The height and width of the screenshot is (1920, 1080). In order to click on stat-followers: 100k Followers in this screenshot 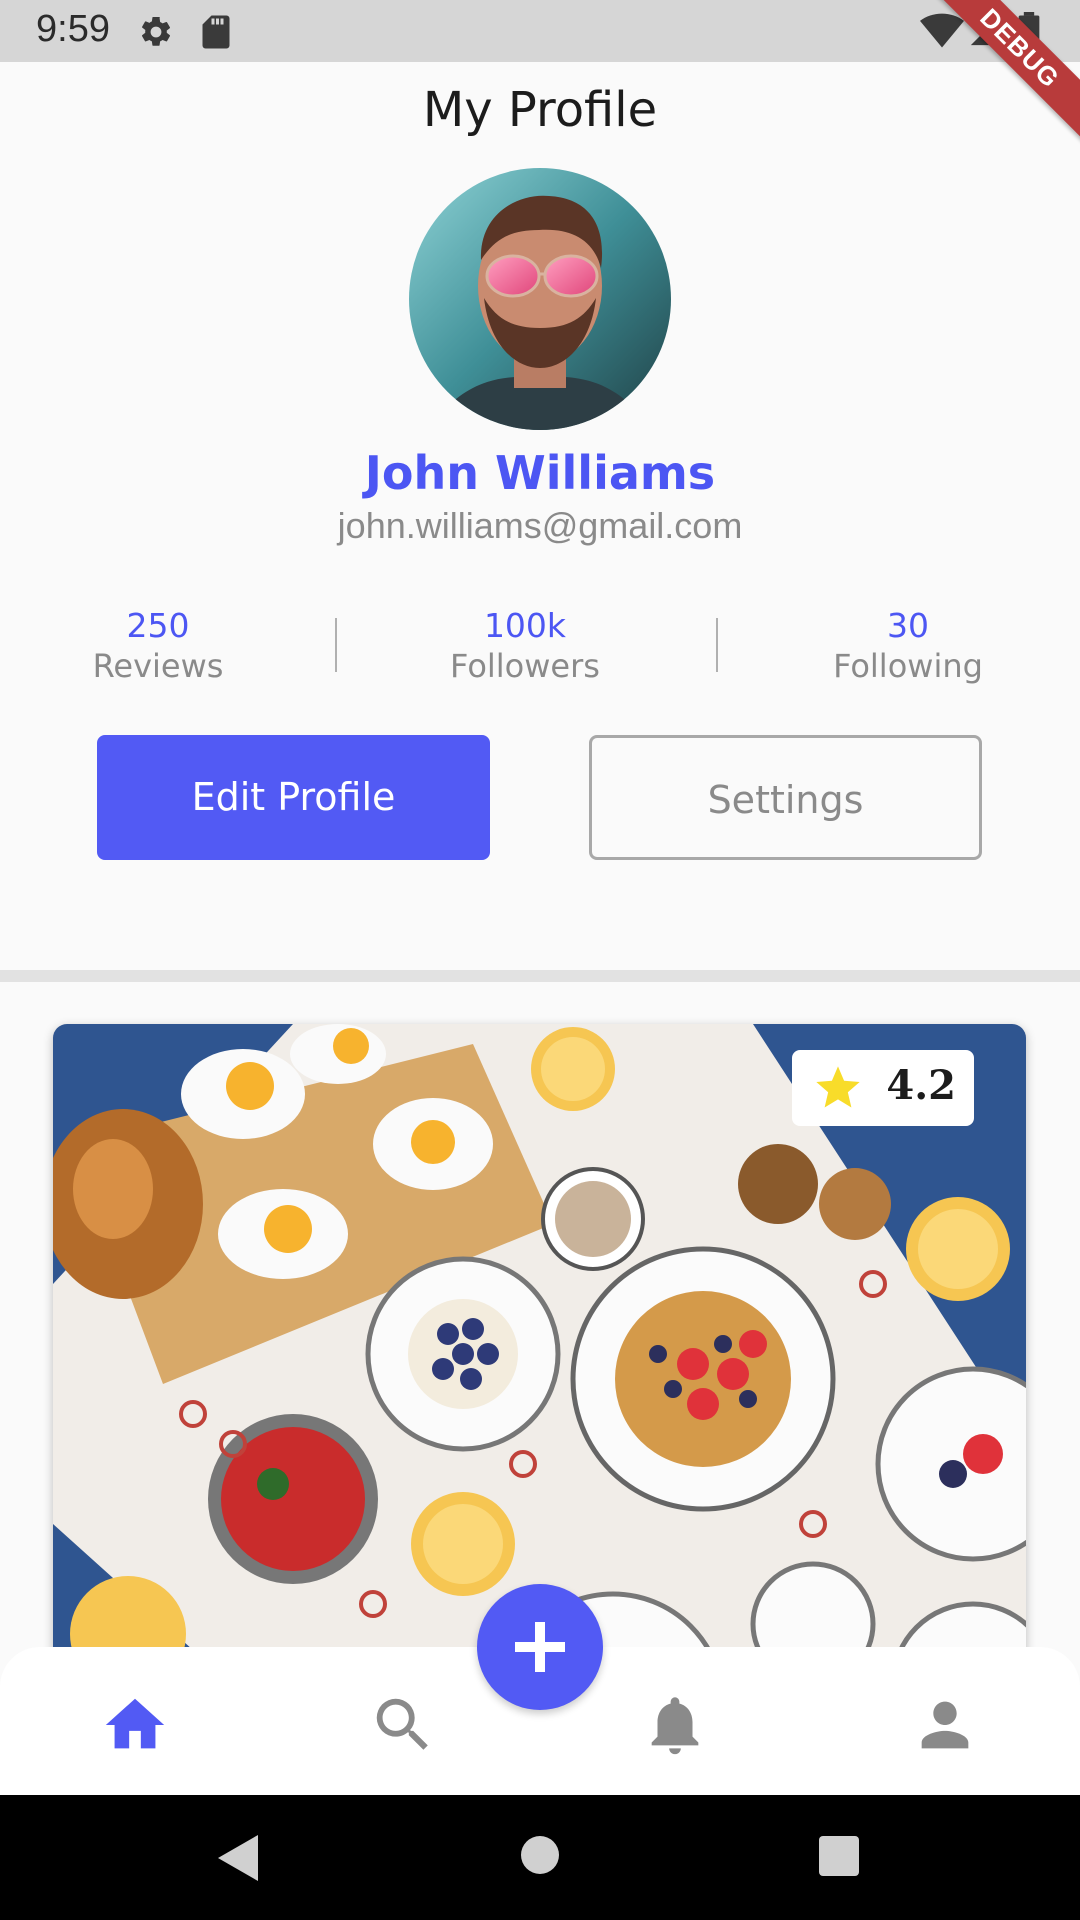, I will do `click(525, 644)`.